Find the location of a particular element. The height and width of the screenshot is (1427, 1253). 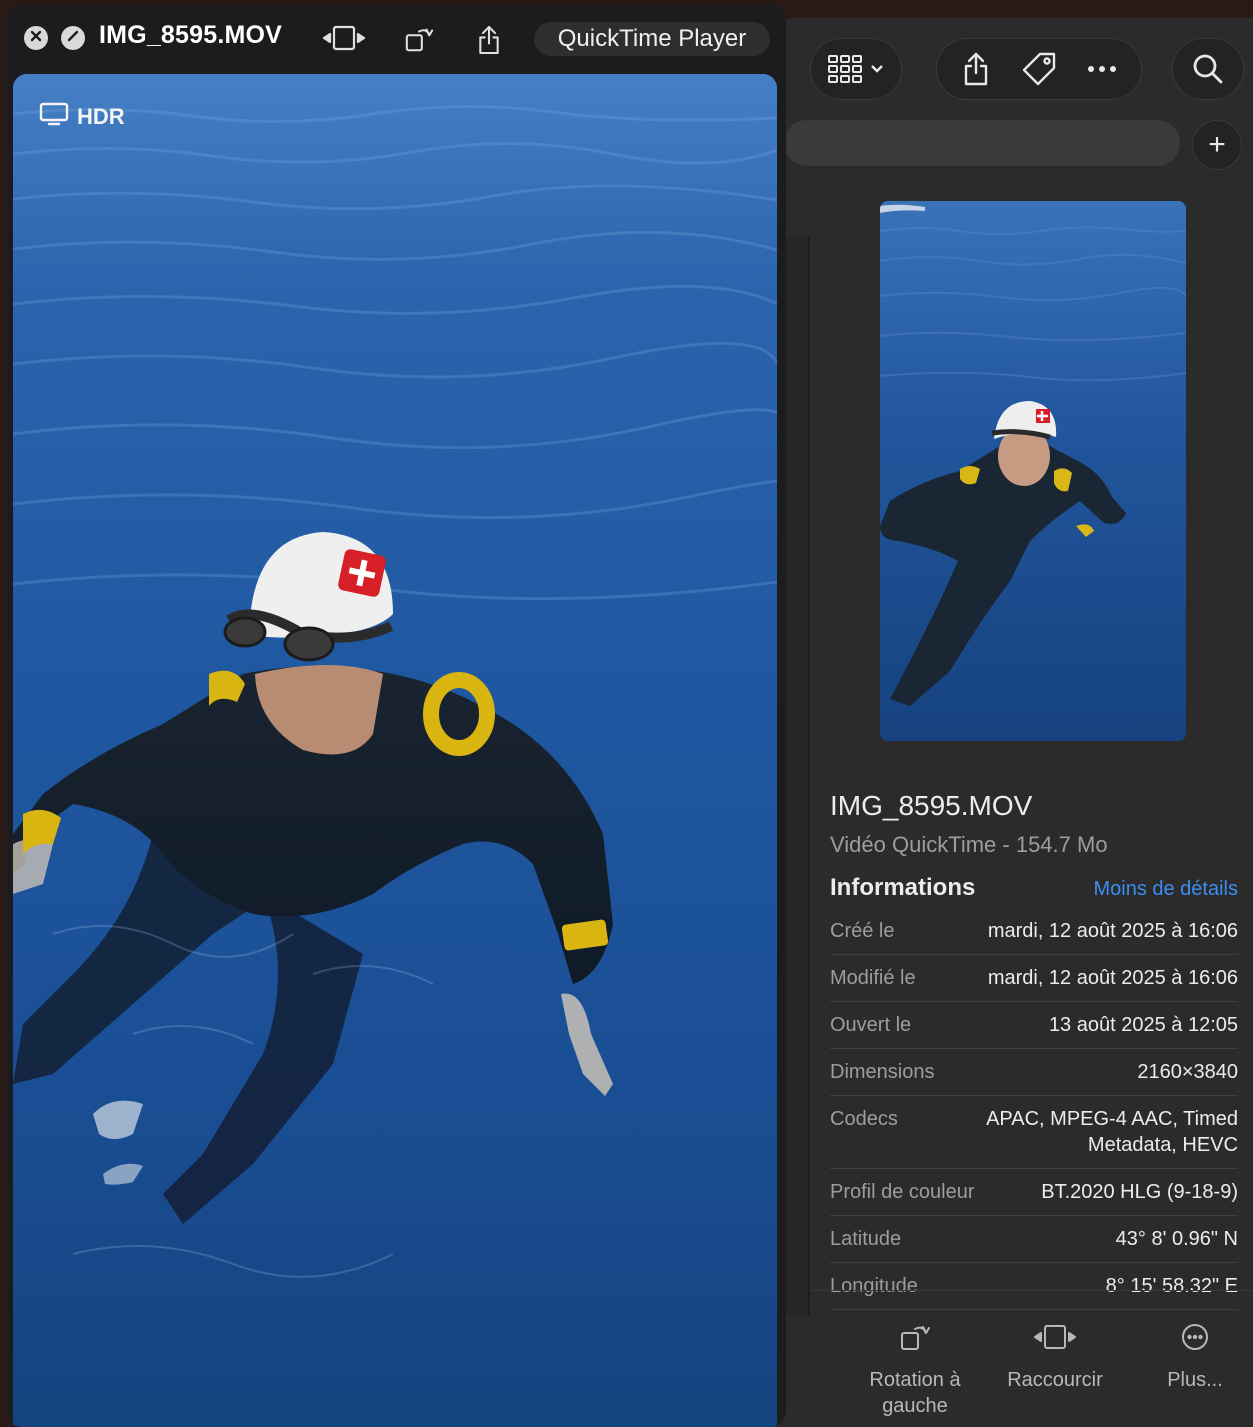

quicktime-title-bar: IMG_8595.MOV QuickTime Player is located at coordinates (396, 39).